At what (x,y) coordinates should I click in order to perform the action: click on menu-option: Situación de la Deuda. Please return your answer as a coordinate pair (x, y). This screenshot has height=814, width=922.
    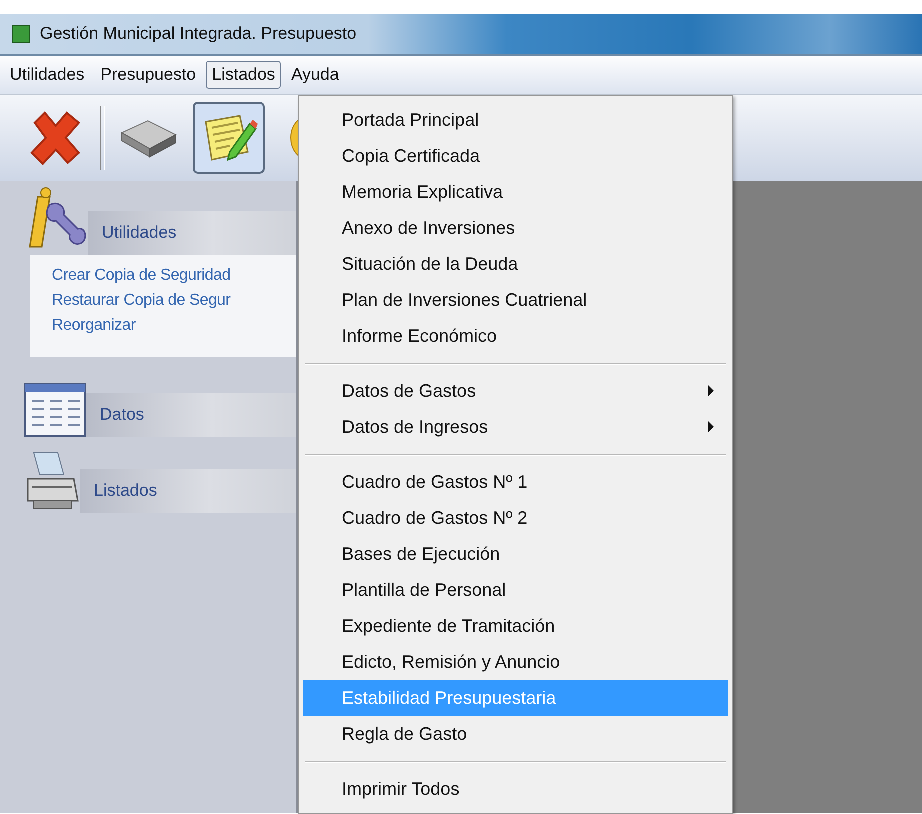
    Looking at the image, I should click on (515, 264).